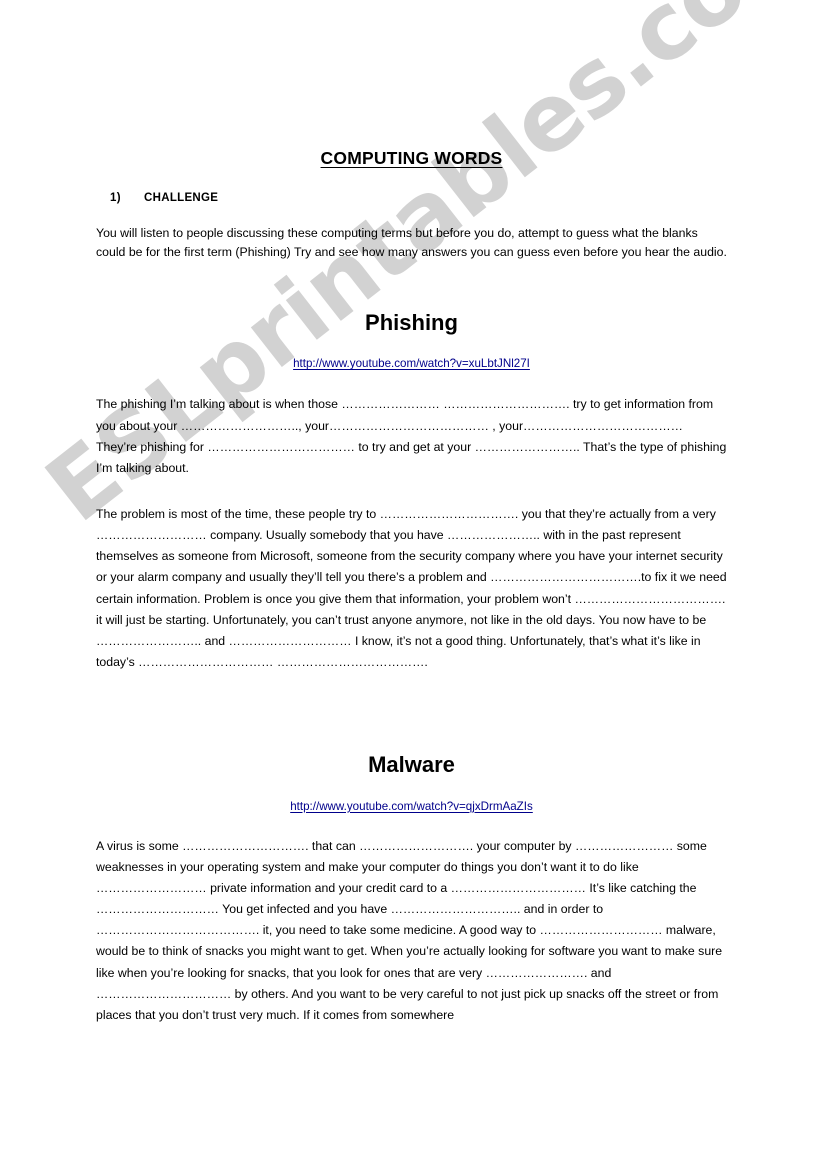 Image resolution: width=826 pixels, height=1169 pixels. I want to click on phishing-heading: Phishing, so click(411, 323).